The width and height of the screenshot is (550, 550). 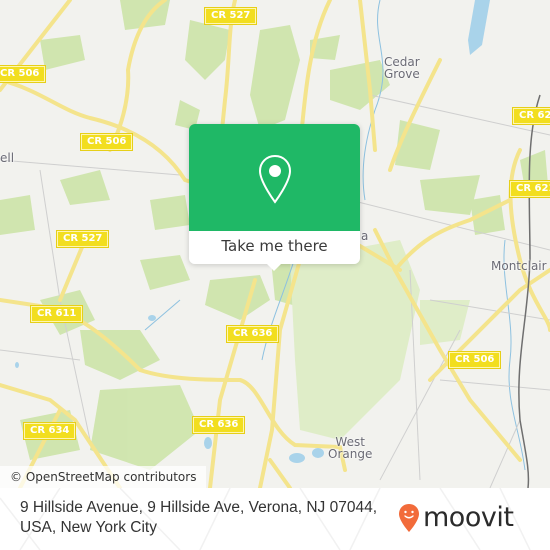 I want to click on popup-header, so click(x=274, y=177).